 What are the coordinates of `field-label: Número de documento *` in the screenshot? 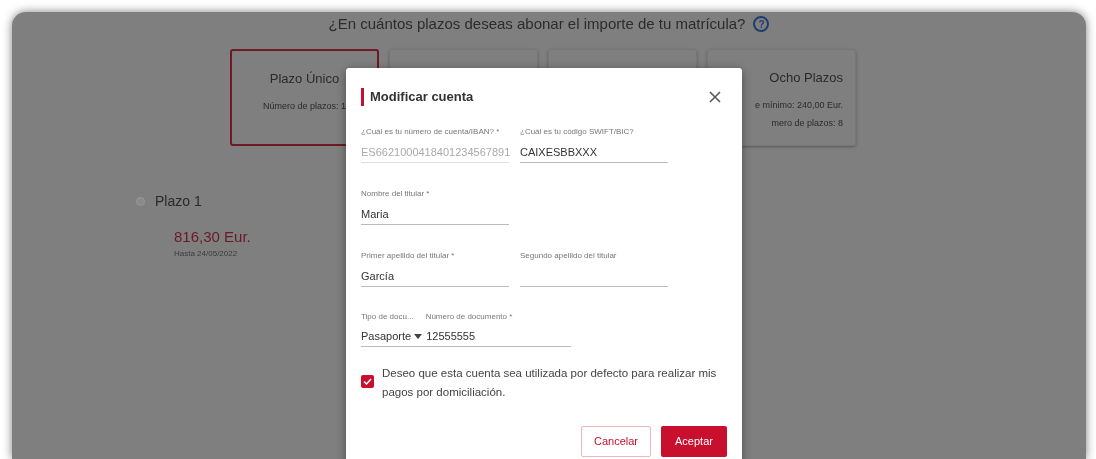 It's located at (469, 317).